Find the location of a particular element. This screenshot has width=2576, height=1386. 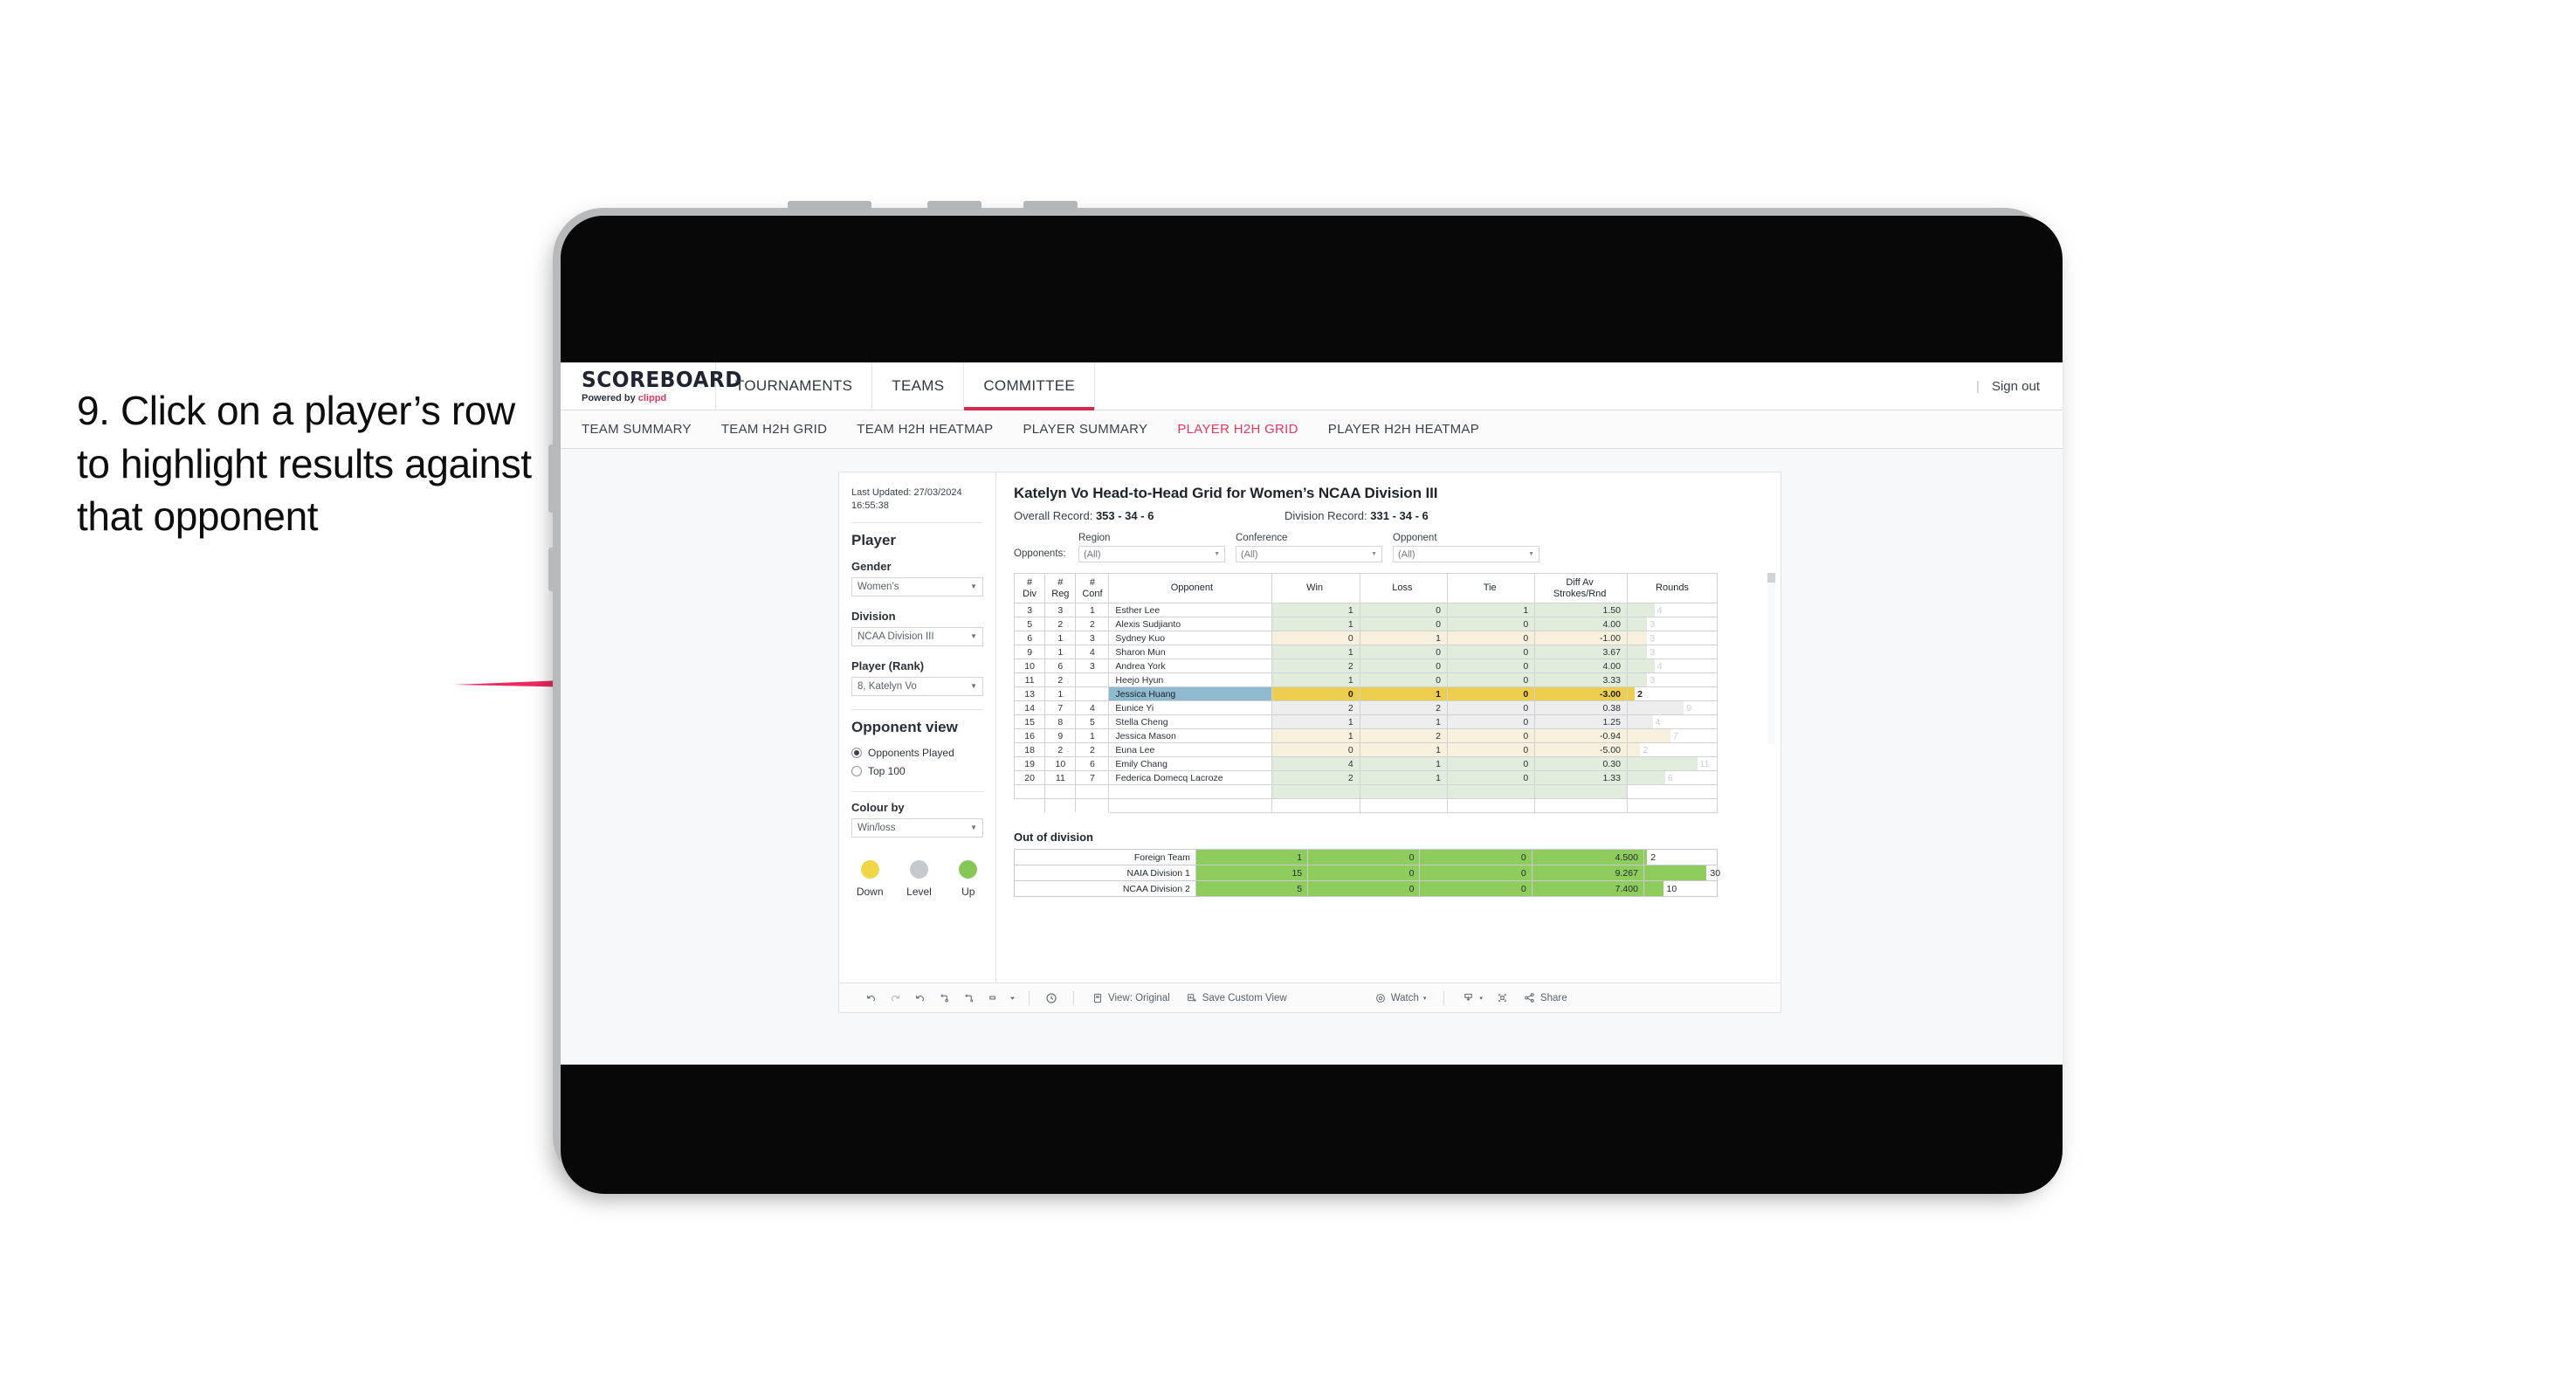

table-row: 14 7 4 Eunice Yi 2 2 0 0.38 9 is located at coordinates (1365, 707).